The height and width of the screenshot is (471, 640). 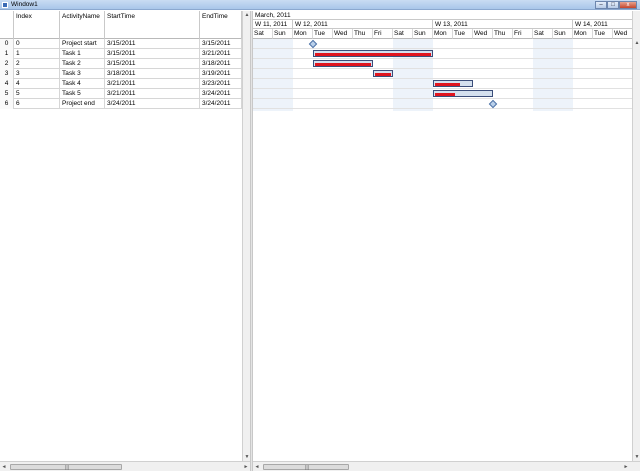 I want to click on close-button: x, so click(x=628, y=5).